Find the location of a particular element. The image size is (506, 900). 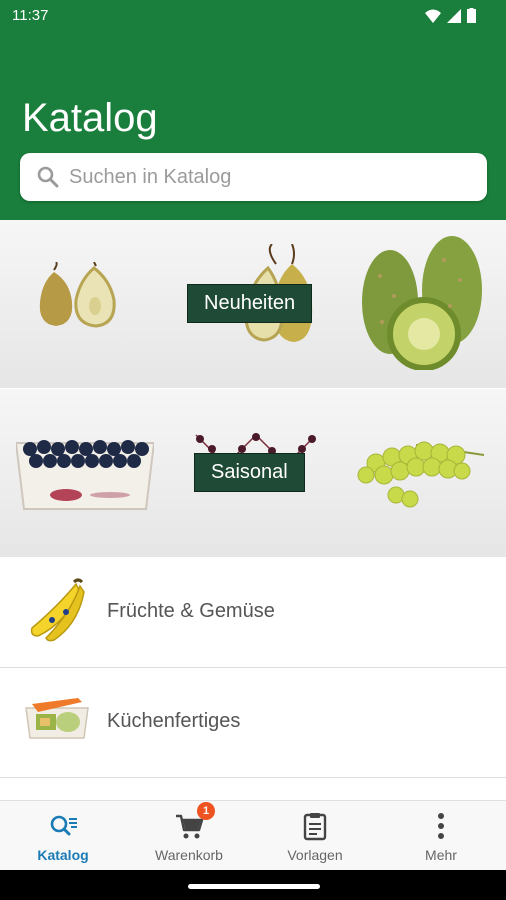

banner-label: Saisonal is located at coordinates (249, 472).